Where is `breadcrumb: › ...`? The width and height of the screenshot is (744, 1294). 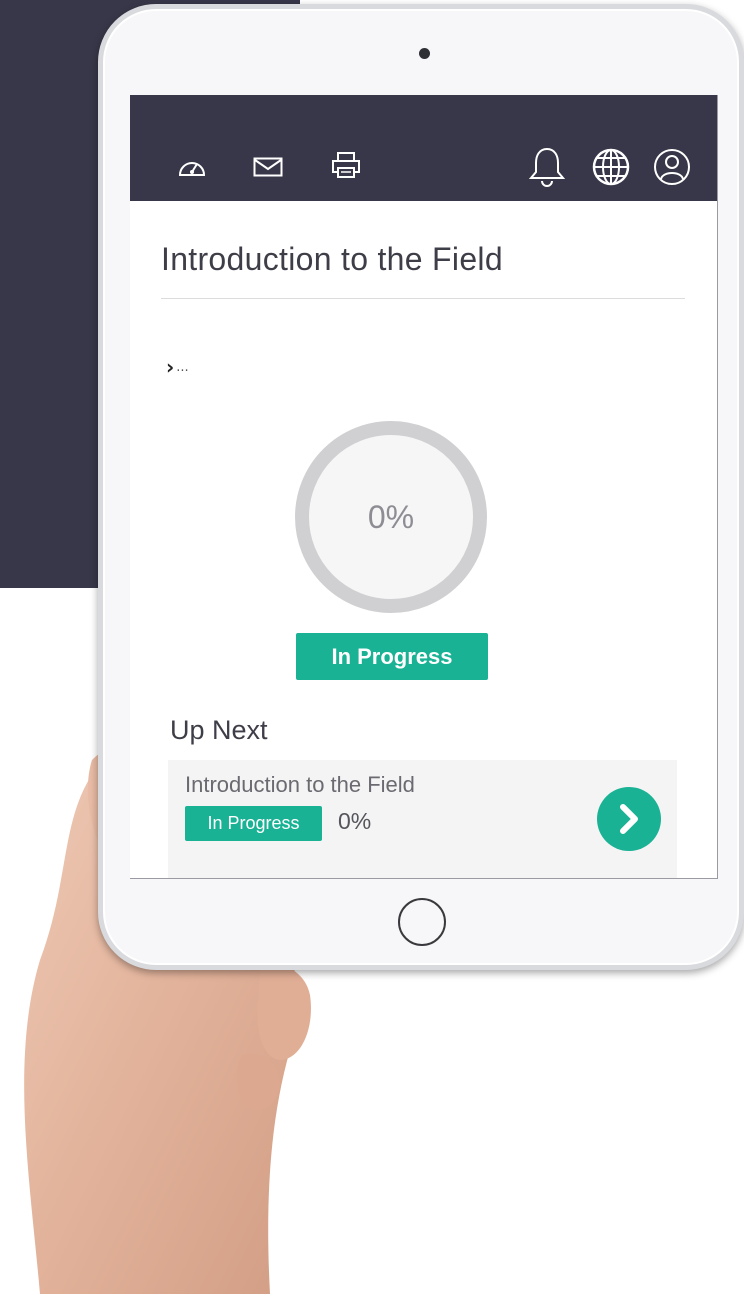
breadcrumb: › ... is located at coordinates (177, 367).